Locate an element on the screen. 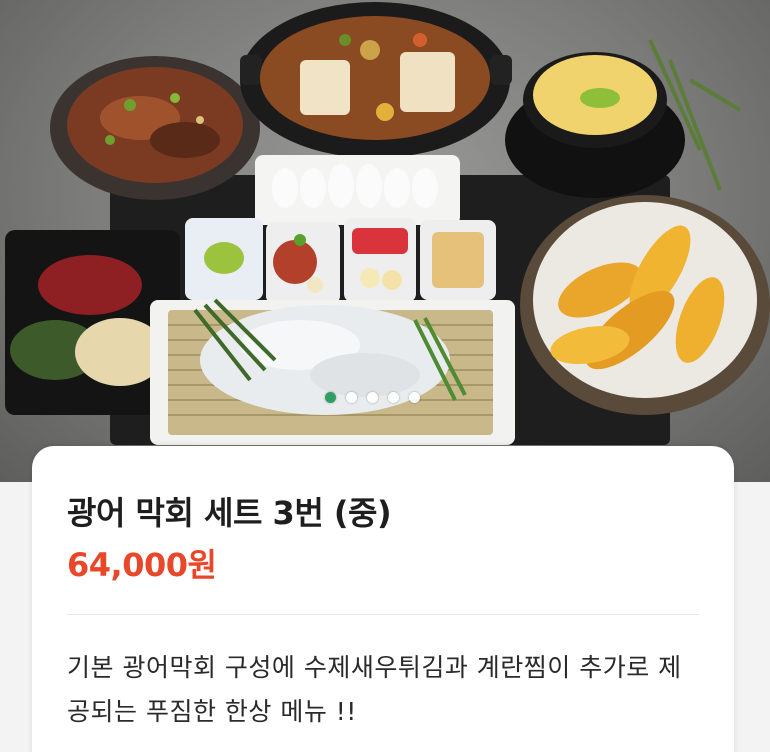 This screenshot has width=770, height=752. product-title: 광어 막회 세트 3번 (중) is located at coordinates (229, 513).